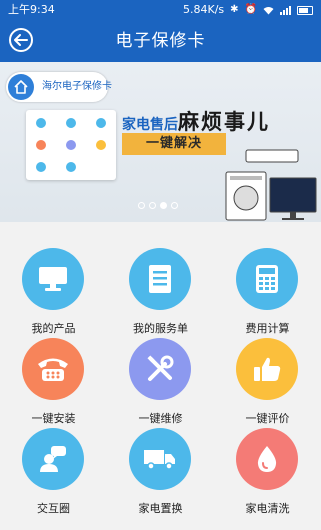 Image resolution: width=321 pixels, height=530 pixels. Describe the element at coordinates (53, 508) in the screenshot. I see `grid-item-label: 交互圈` at that location.